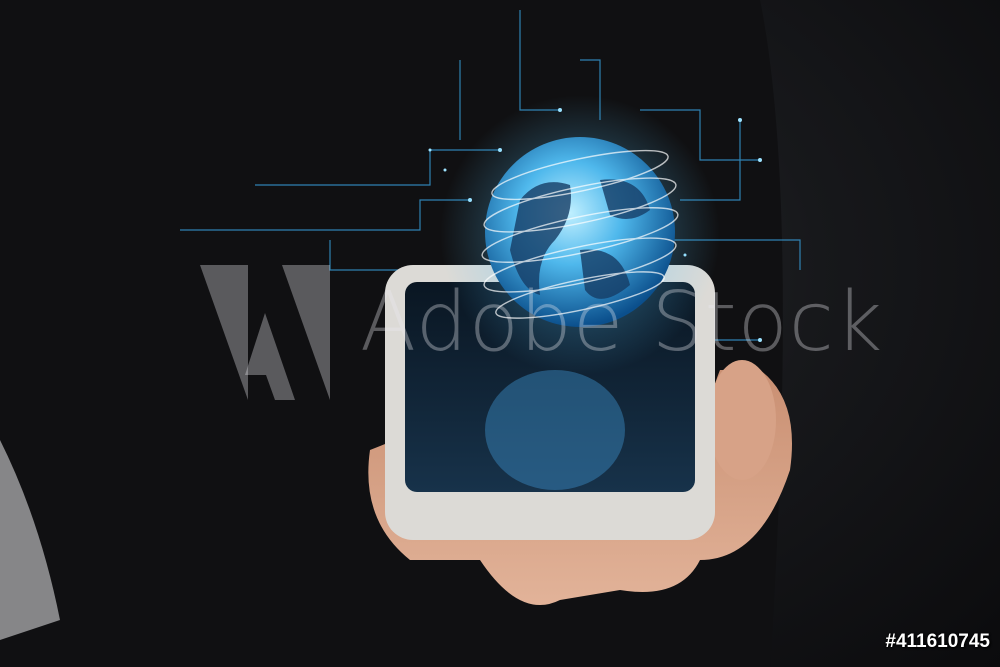 This screenshot has height=667, width=1000. I want to click on stock-image-id: #411610745, so click(937, 641).